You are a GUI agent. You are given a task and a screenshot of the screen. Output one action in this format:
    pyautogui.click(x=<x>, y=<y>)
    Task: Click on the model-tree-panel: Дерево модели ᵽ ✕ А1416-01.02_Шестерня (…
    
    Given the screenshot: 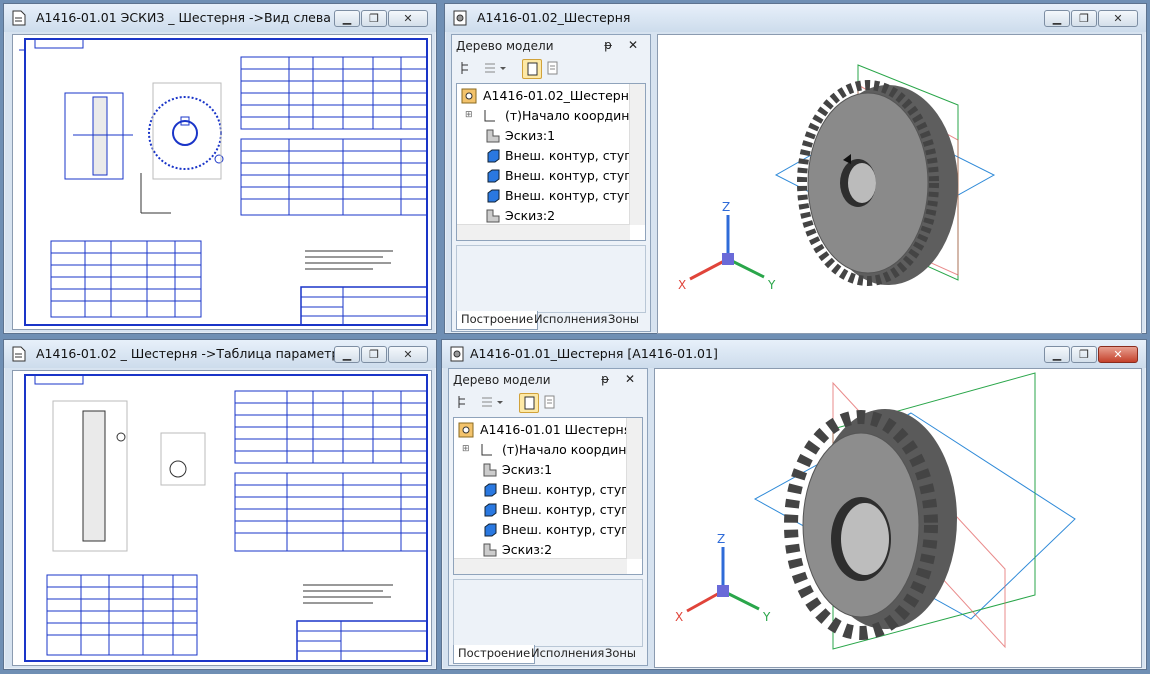 What is the action you would take?
    pyautogui.click(x=551, y=183)
    